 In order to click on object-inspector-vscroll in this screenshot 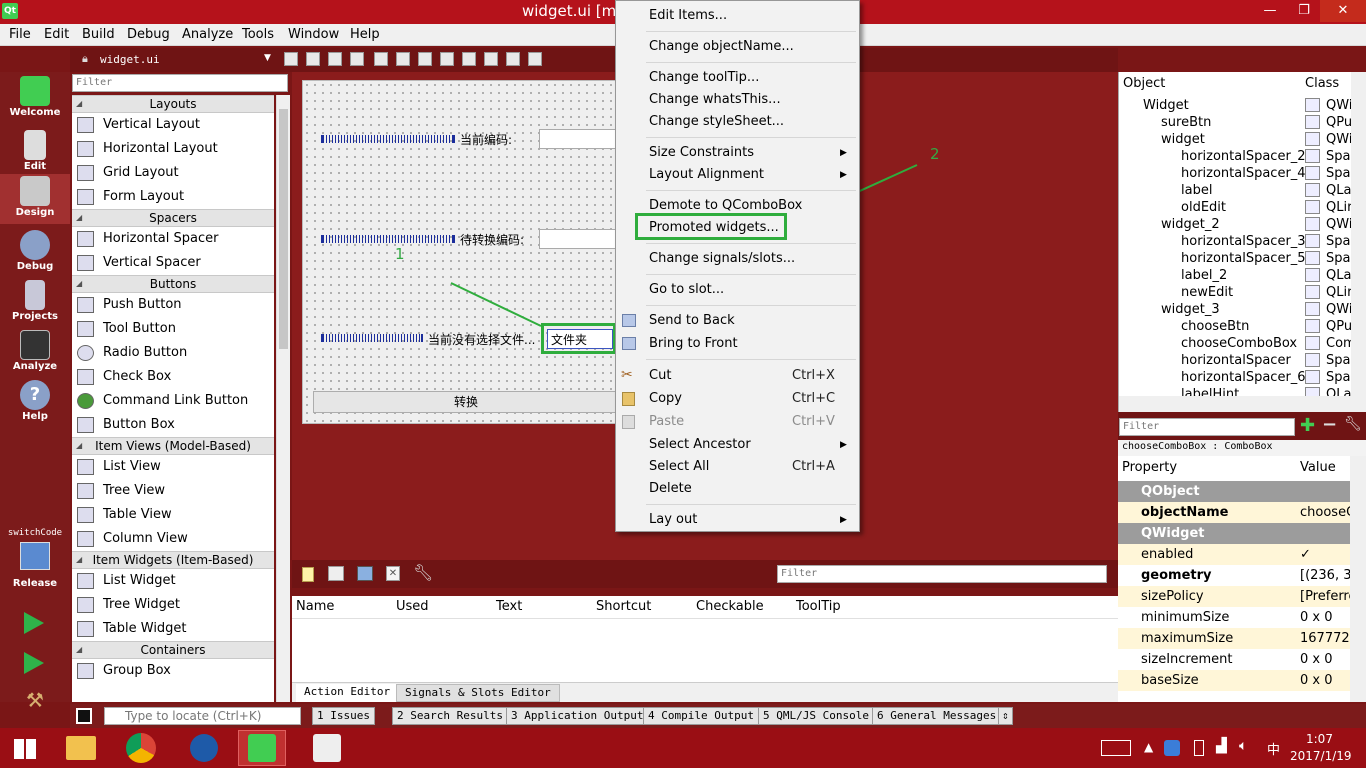, I will do `click(1358, 242)`.